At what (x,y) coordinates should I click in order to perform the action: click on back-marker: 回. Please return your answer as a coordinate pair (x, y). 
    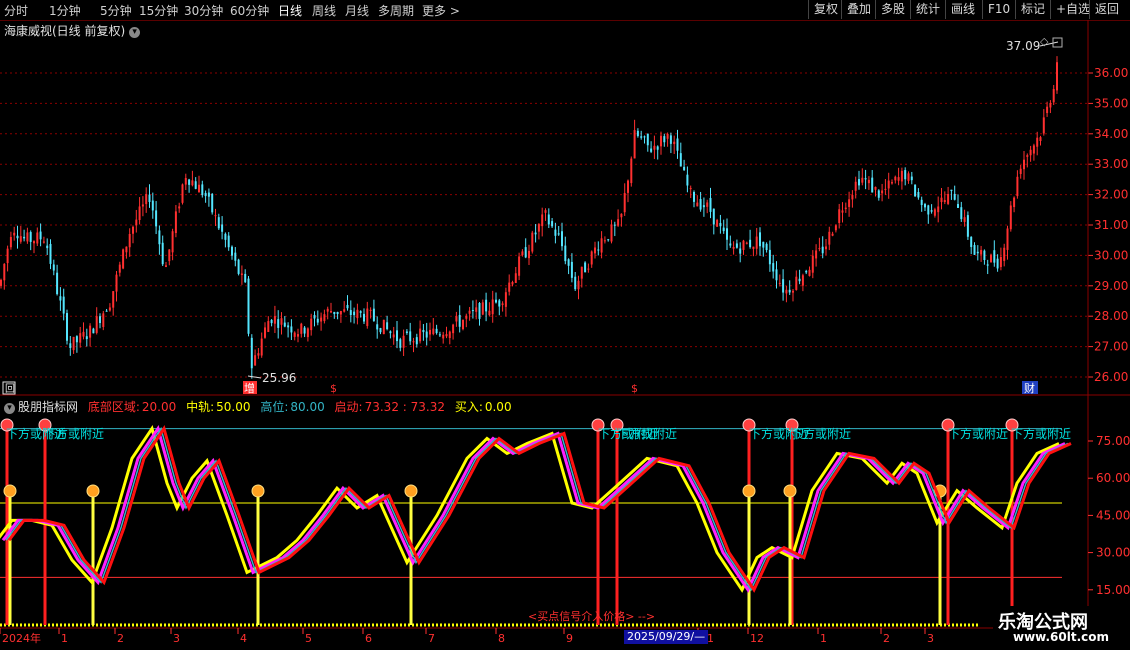
    Looking at the image, I should click on (10, 389).